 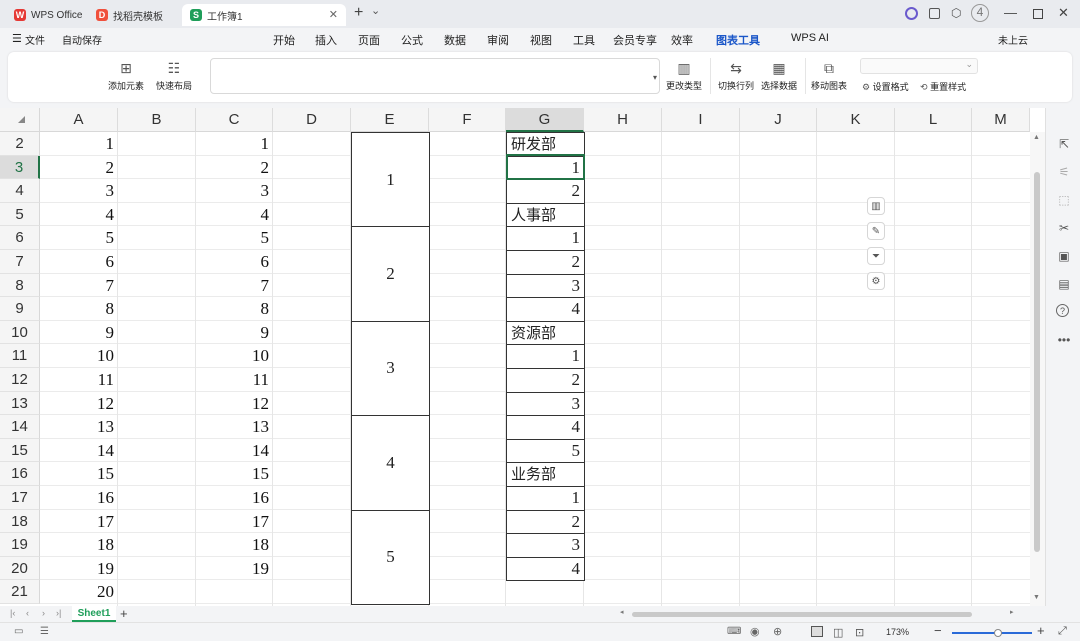 I want to click on properties-icon: ⚟, so click(x=1064, y=172).